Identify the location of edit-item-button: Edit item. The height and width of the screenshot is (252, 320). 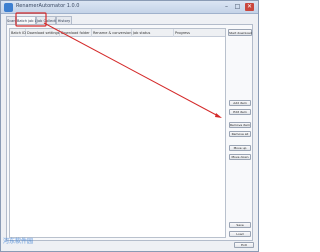
(240, 112).